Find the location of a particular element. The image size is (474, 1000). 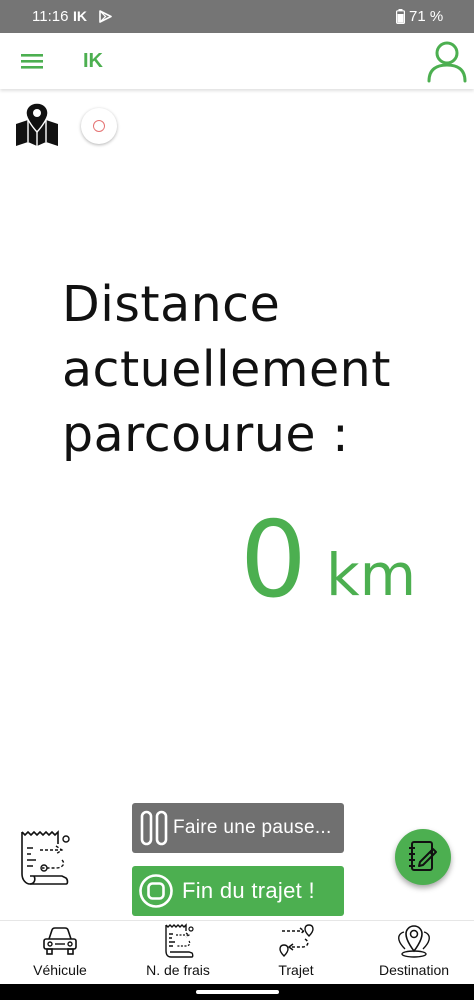

nav-item-trip: Trajet is located at coordinates (296, 953).